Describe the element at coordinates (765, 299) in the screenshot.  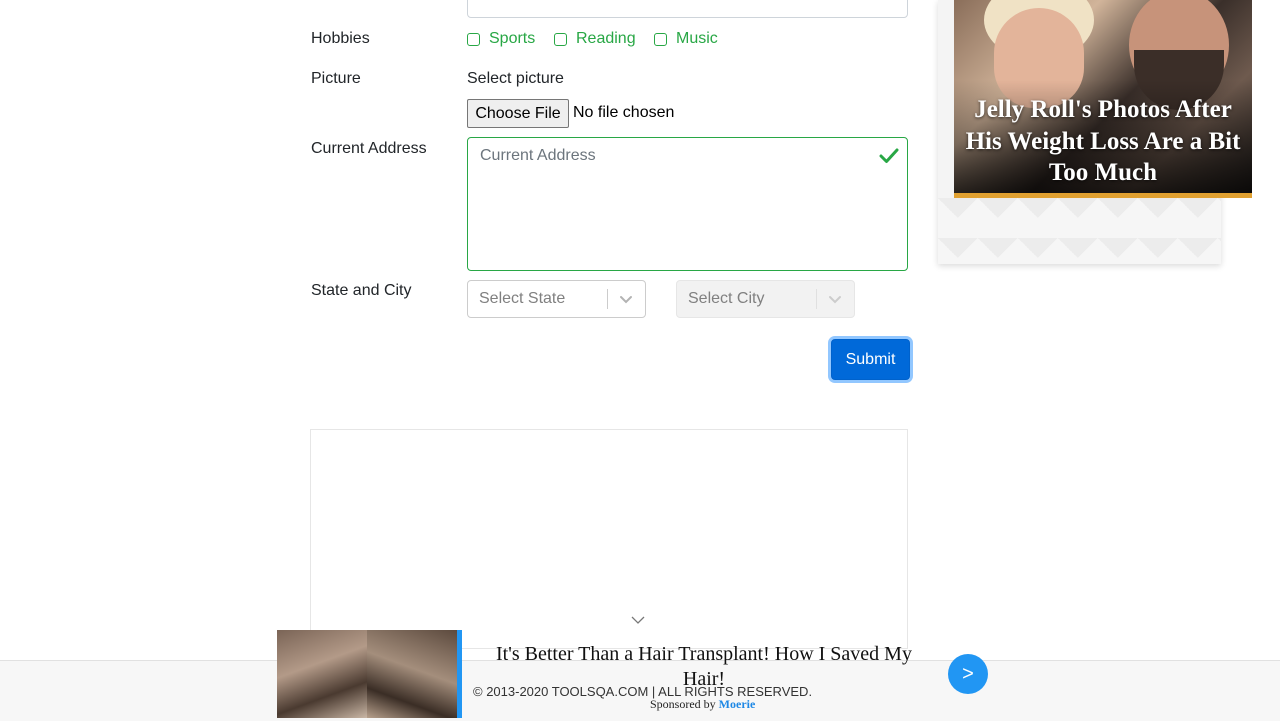
I see `city-select: Select City` at that location.